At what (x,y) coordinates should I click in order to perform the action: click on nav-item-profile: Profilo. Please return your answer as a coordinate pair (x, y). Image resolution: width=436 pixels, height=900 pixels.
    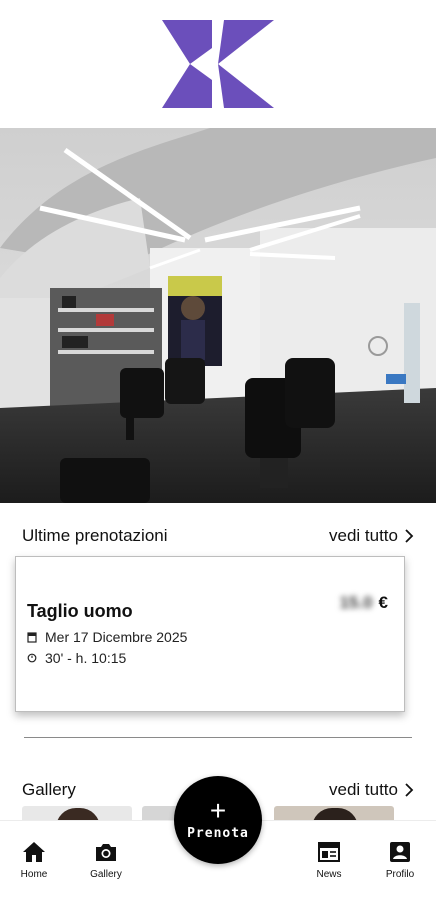
    Looking at the image, I should click on (400, 860).